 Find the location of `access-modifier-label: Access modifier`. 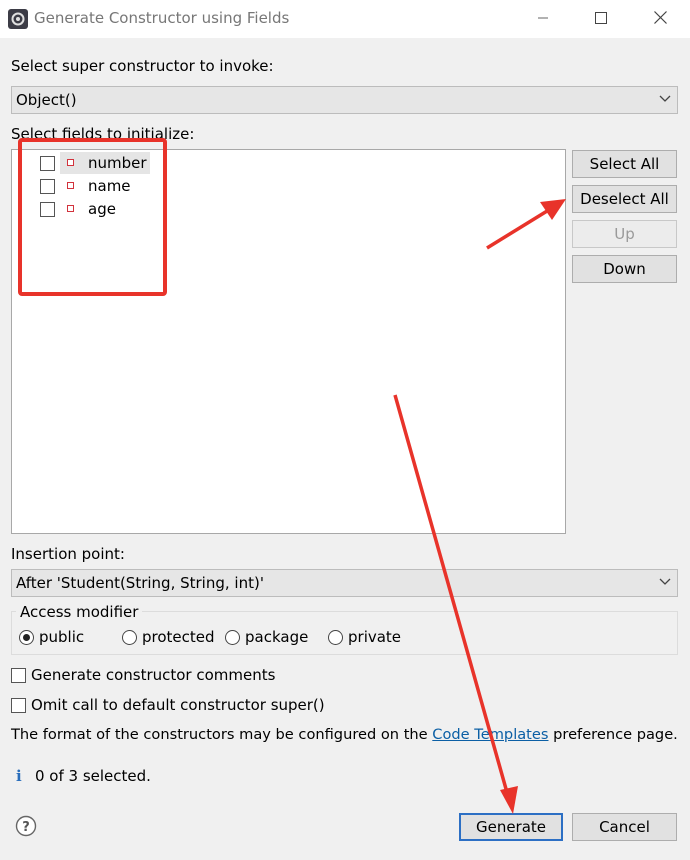

access-modifier-label: Access modifier is located at coordinates (79, 612).